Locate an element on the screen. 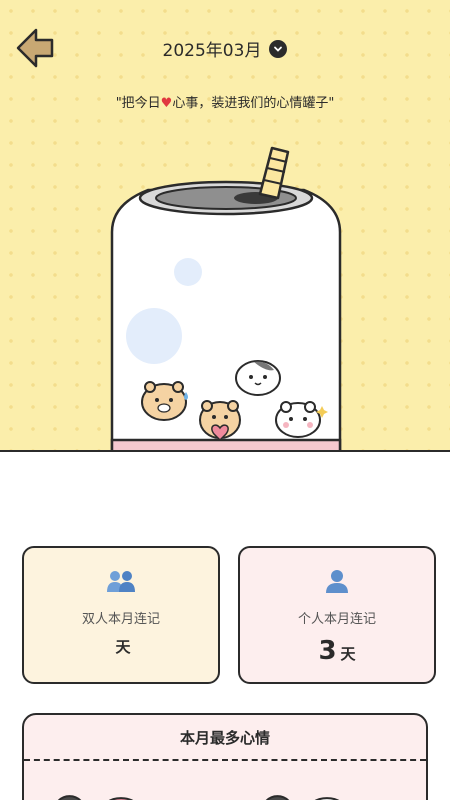 This screenshot has width=450, height=800. personal-streak-card: 个人本月连记 3 天 is located at coordinates (337, 615).